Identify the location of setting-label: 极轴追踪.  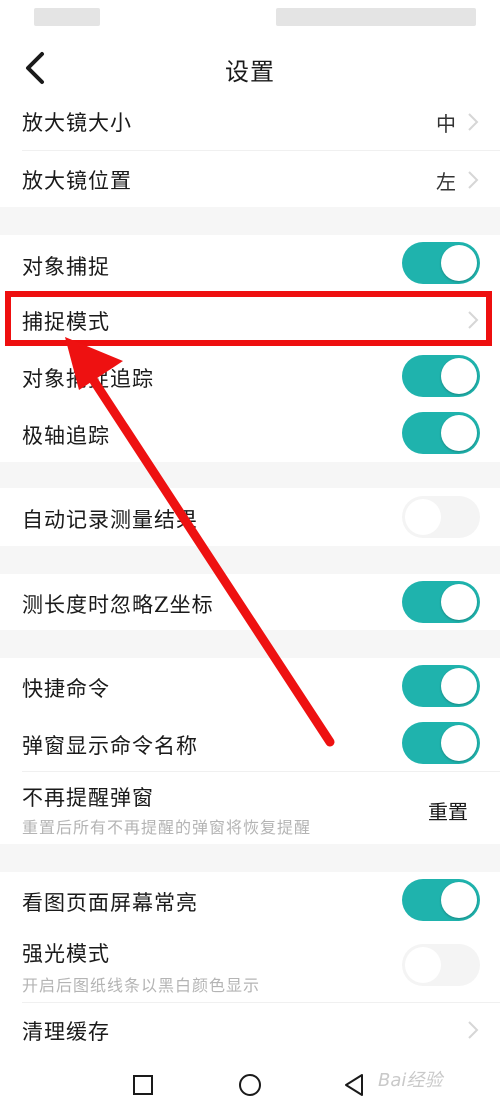
(66, 436).